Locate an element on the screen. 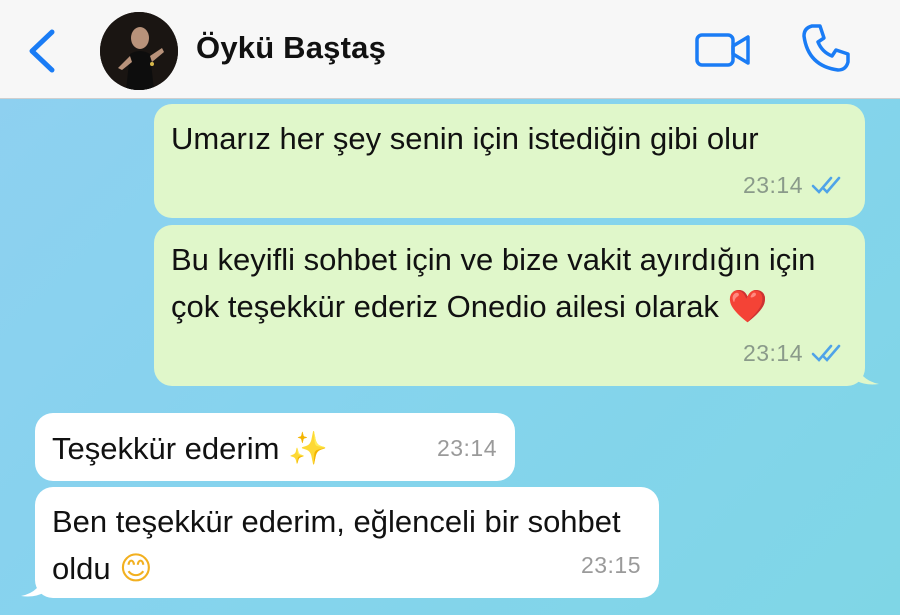  chevron-left-icon is located at coordinates (42, 51).